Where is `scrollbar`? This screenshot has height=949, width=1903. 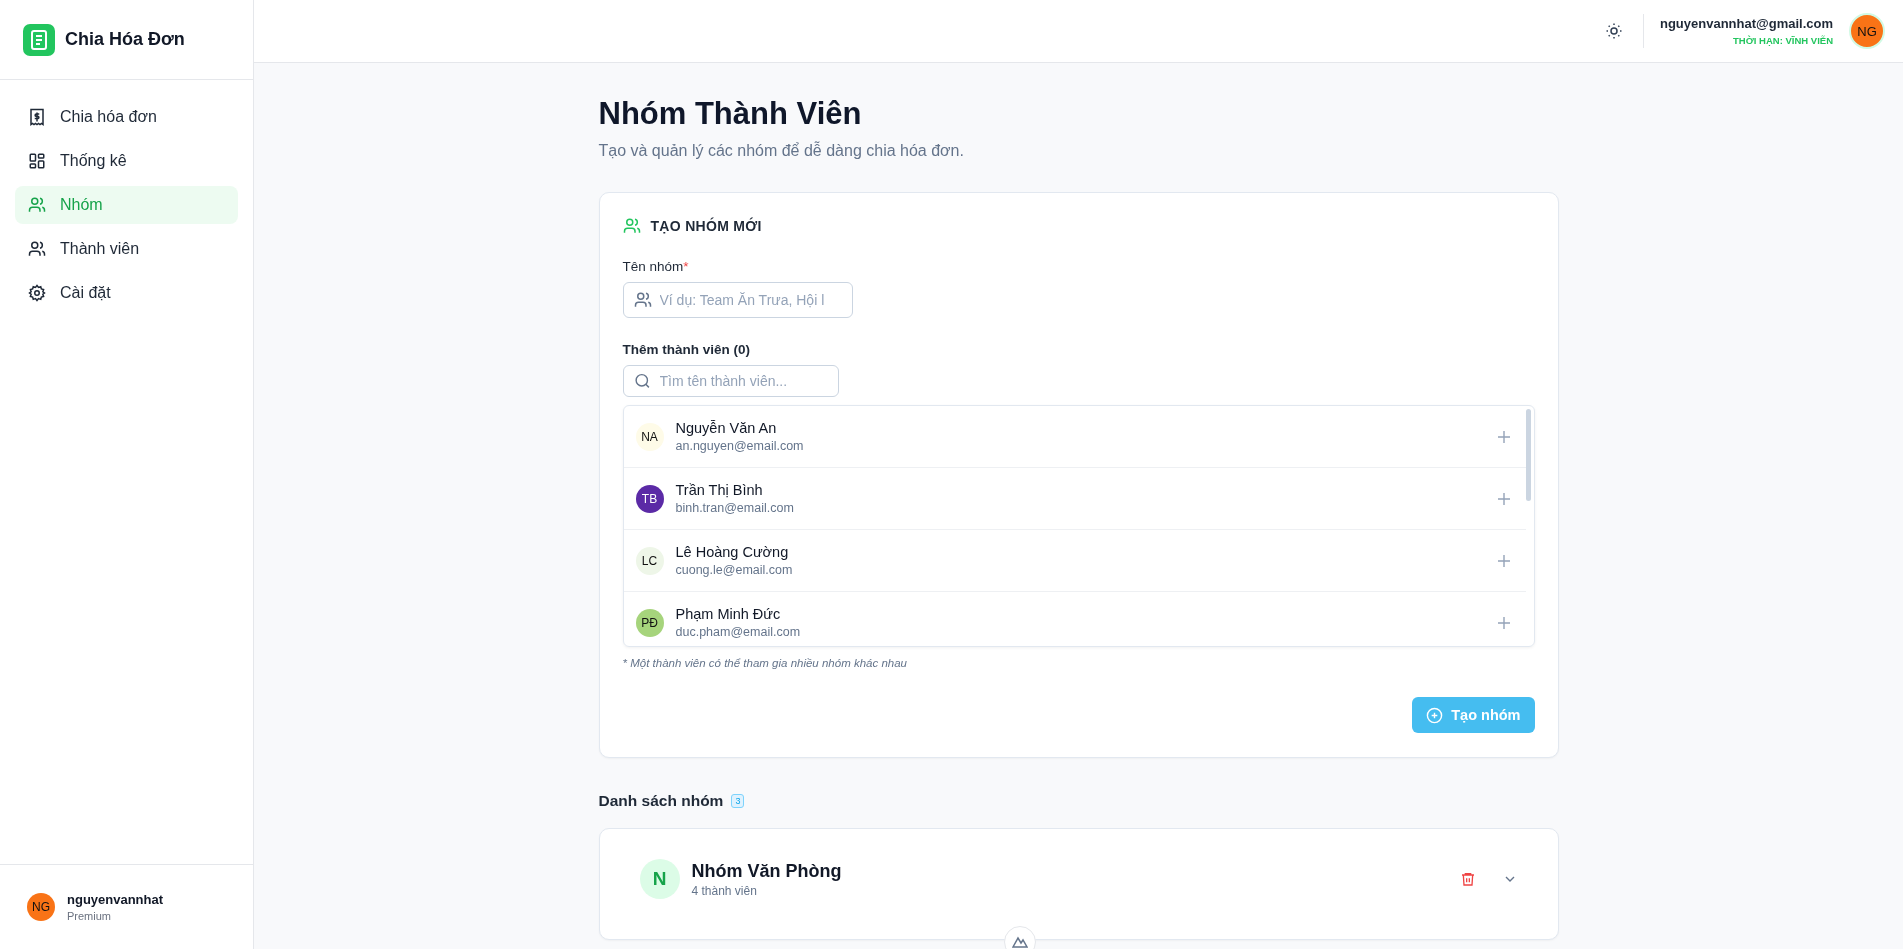
scrollbar is located at coordinates (1528, 455).